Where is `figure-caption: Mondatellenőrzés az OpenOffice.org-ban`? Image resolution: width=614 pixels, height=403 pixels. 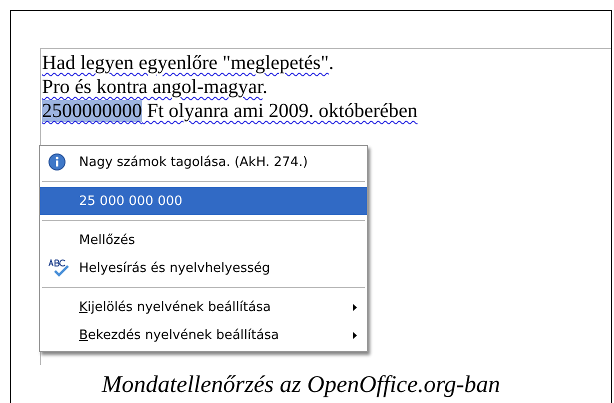 figure-caption: Mondatellenőrzés az OpenOffice.org-ban is located at coordinates (301, 385).